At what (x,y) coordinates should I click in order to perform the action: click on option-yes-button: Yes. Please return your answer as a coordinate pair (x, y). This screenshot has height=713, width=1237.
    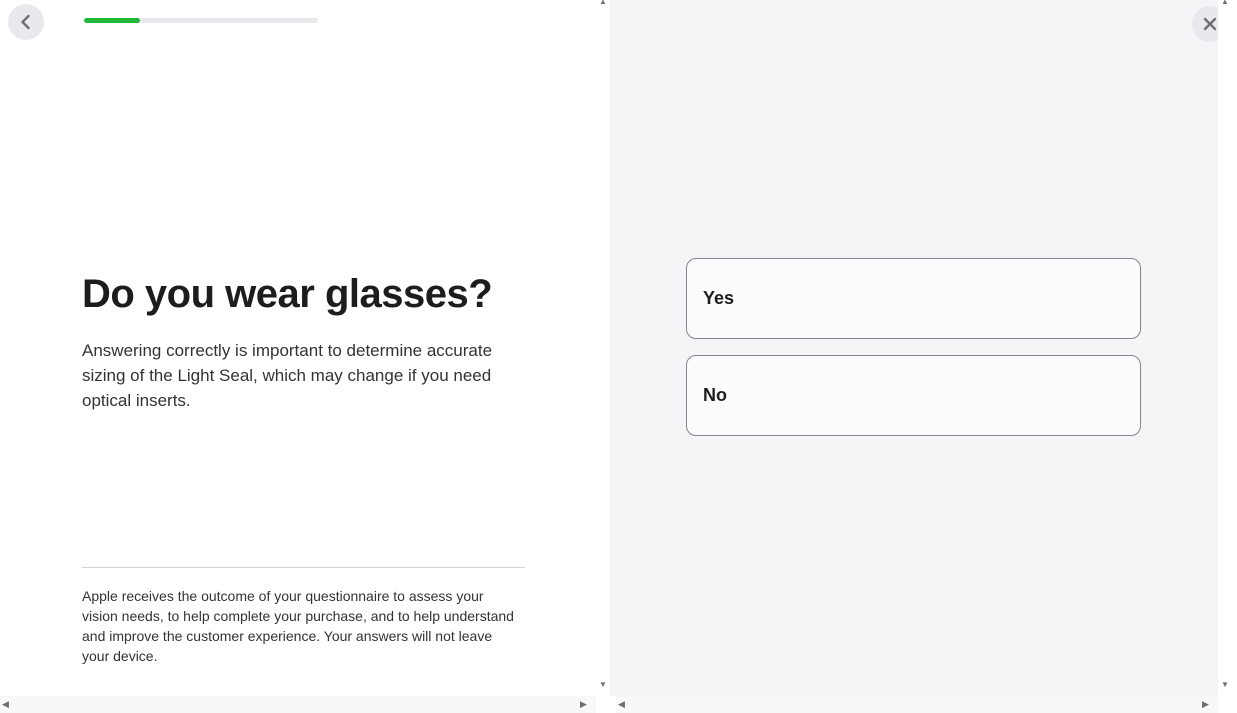
    Looking at the image, I should click on (913, 298).